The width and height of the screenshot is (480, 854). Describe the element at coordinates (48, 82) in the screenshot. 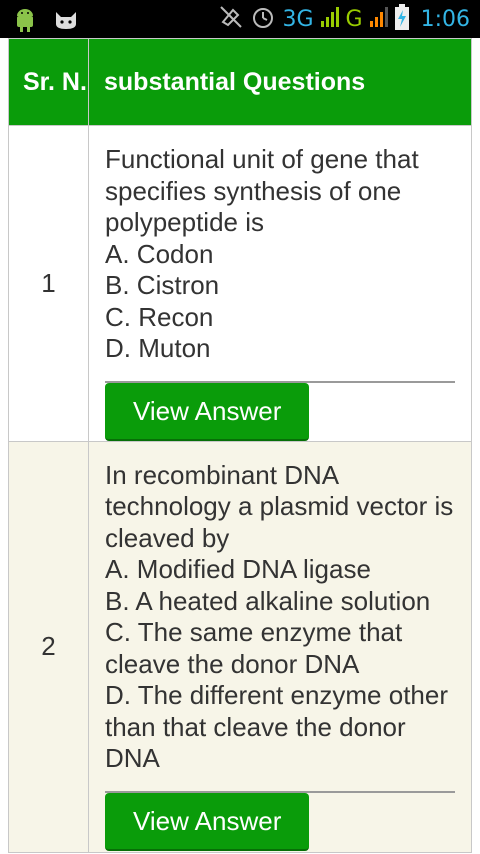

I see `serial-number-header: Sr. N.` at that location.